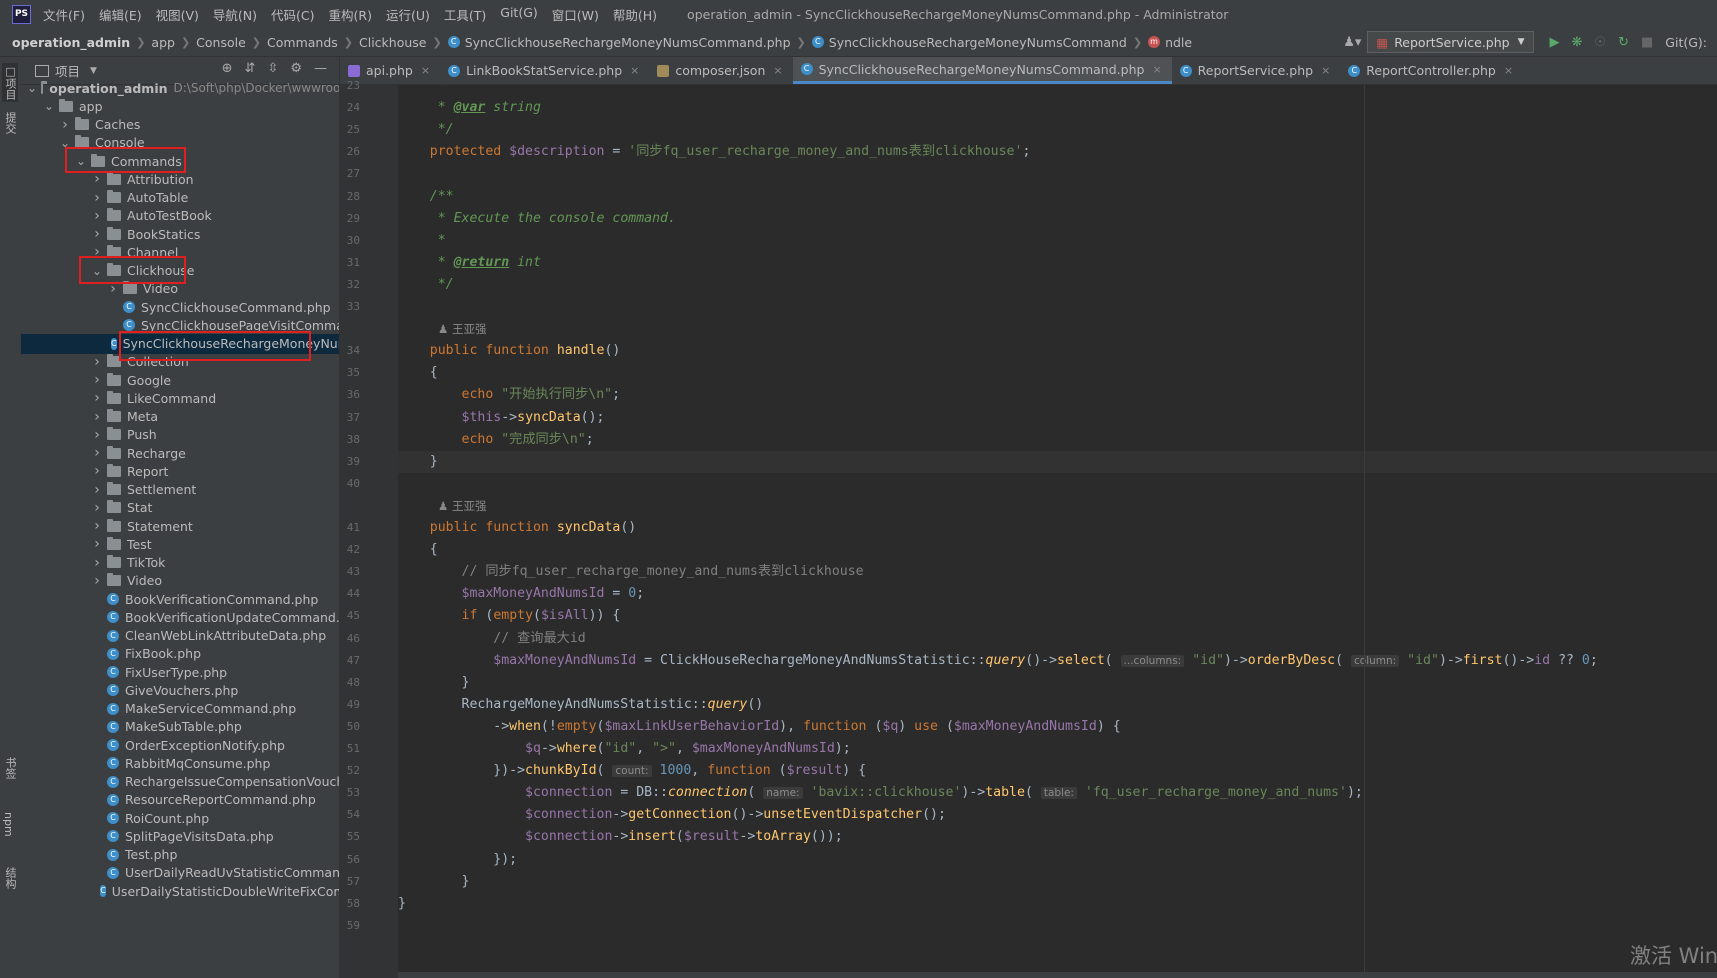 Image resolution: width=1717 pixels, height=978 pixels. Describe the element at coordinates (180, 563) in the screenshot. I see `tree-folder-item: › TikTok` at that location.